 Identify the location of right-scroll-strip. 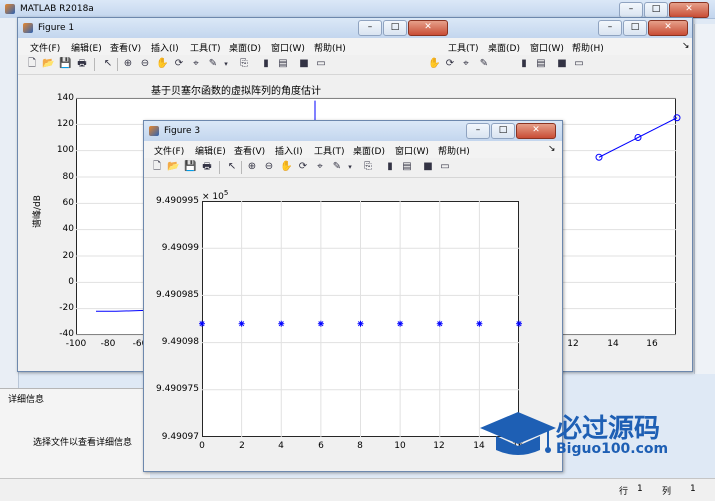
(704, 199).